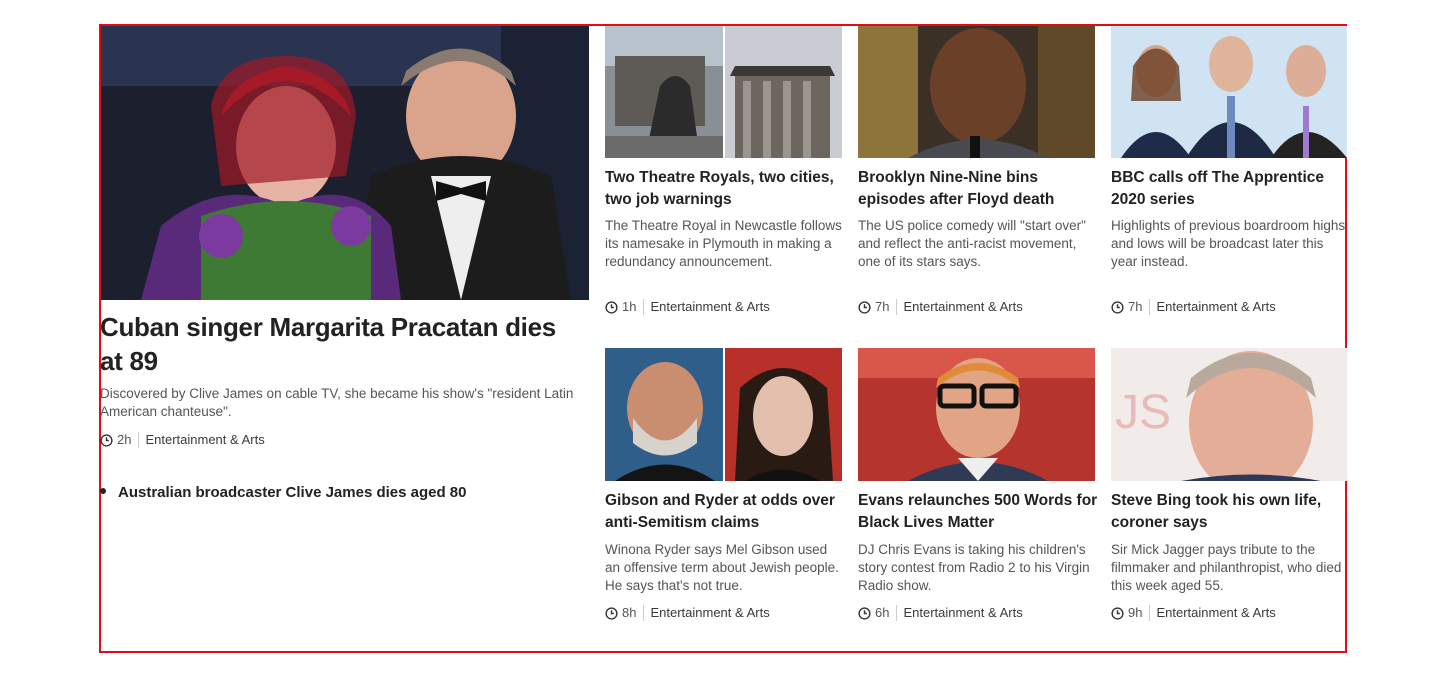 The width and height of the screenshot is (1448, 679). Describe the element at coordinates (345, 163) in the screenshot. I see `lead-story-image` at that location.